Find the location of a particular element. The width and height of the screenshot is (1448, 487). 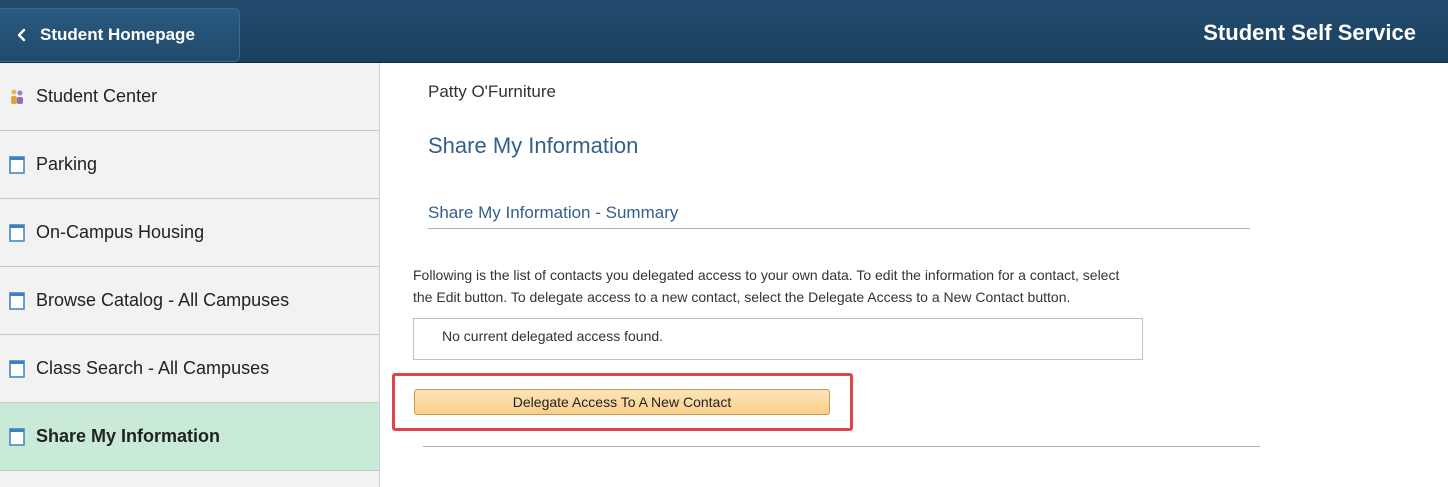

divider is located at coordinates (841, 446).